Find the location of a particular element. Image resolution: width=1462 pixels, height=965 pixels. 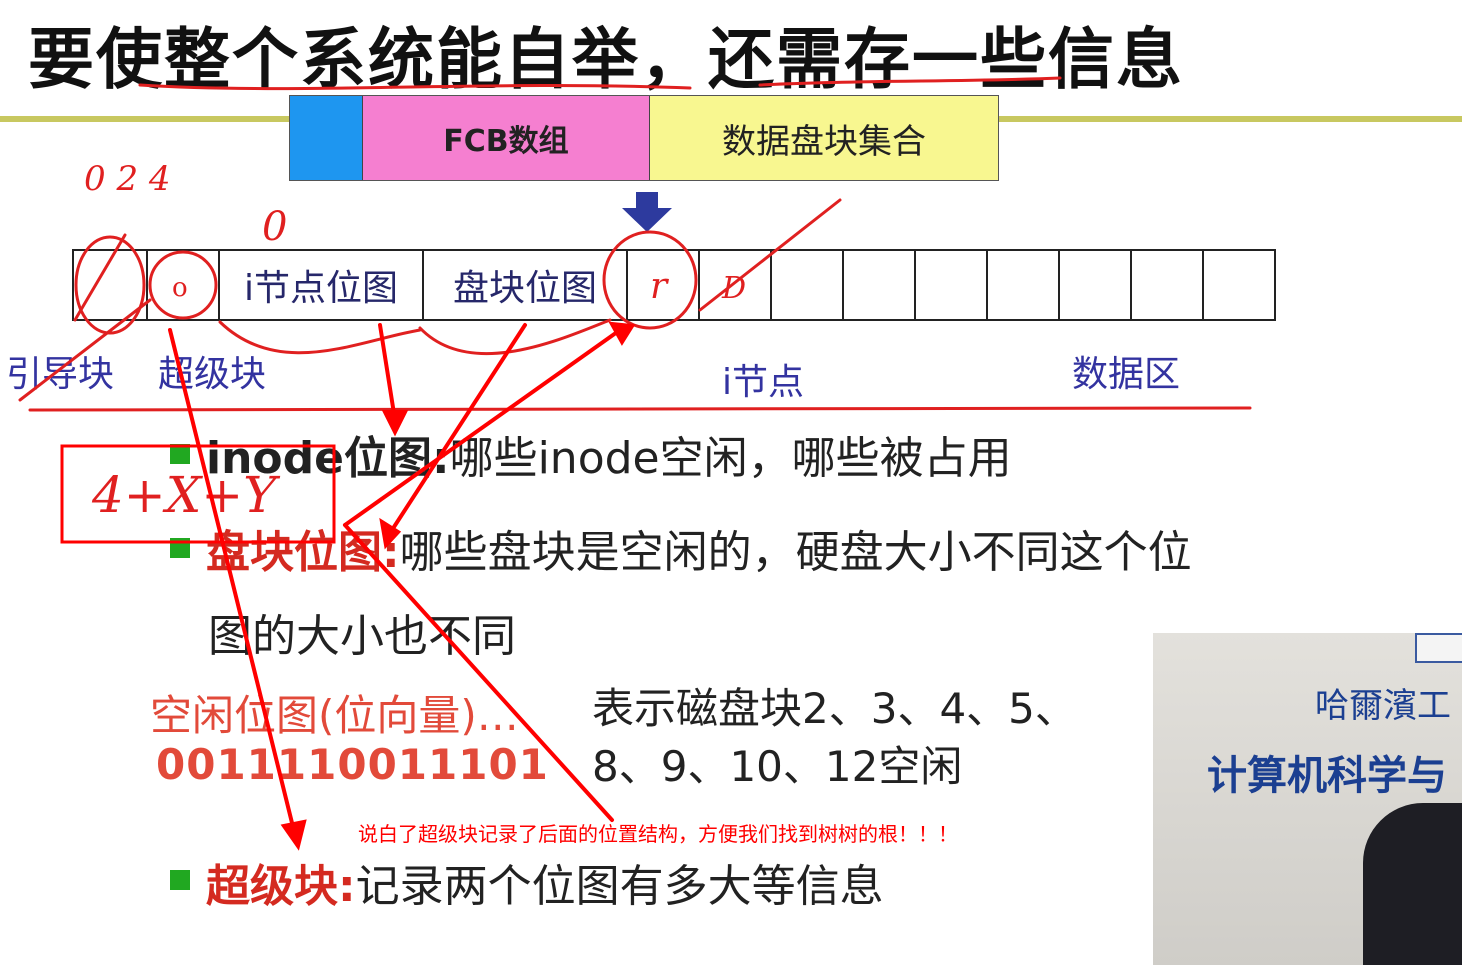

red-arrow is located at coordinates (387, 372).